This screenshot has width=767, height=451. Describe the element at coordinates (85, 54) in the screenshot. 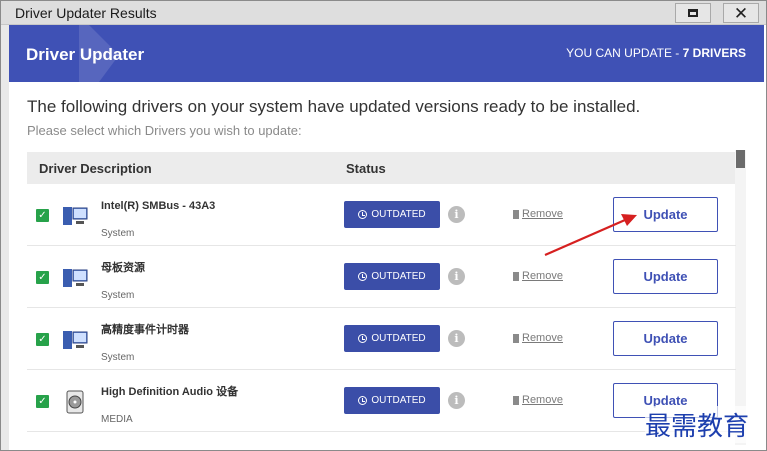

I see `app-brand: Driver Updater` at that location.